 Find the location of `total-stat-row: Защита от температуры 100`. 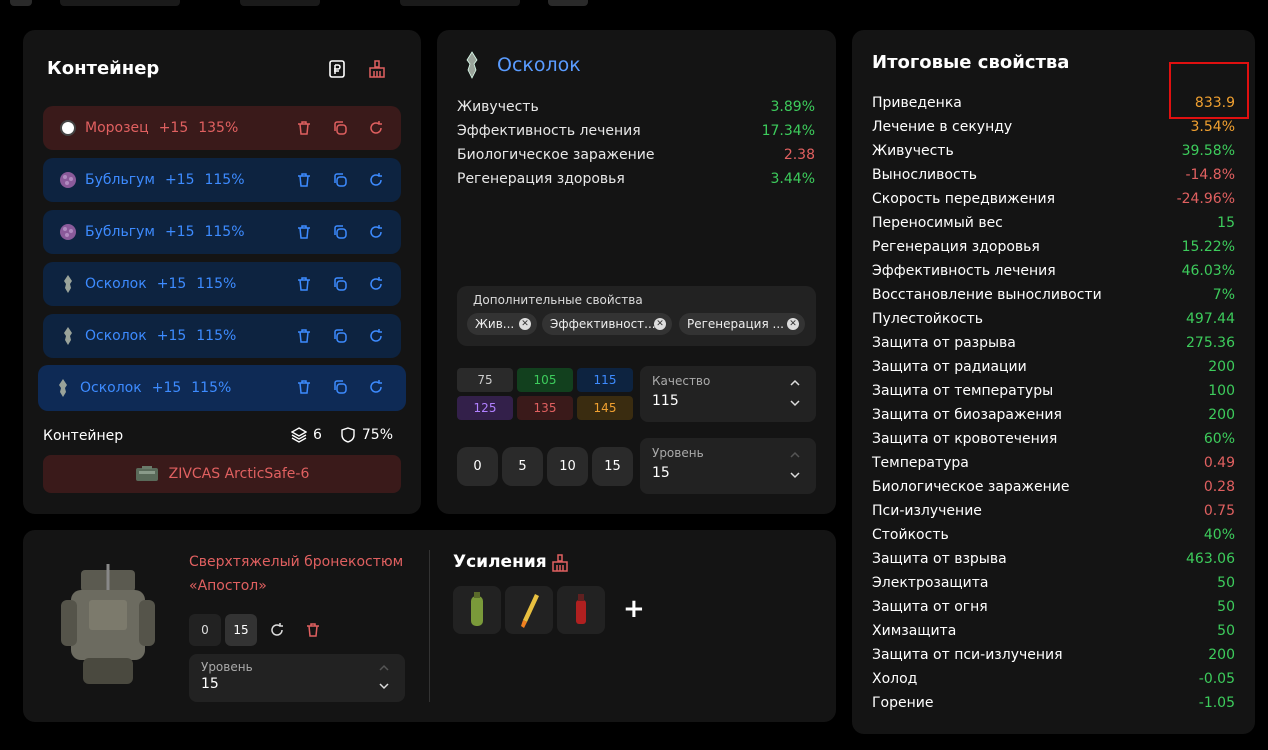

total-stat-row: Защита от температуры 100 is located at coordinates (1053, 391).